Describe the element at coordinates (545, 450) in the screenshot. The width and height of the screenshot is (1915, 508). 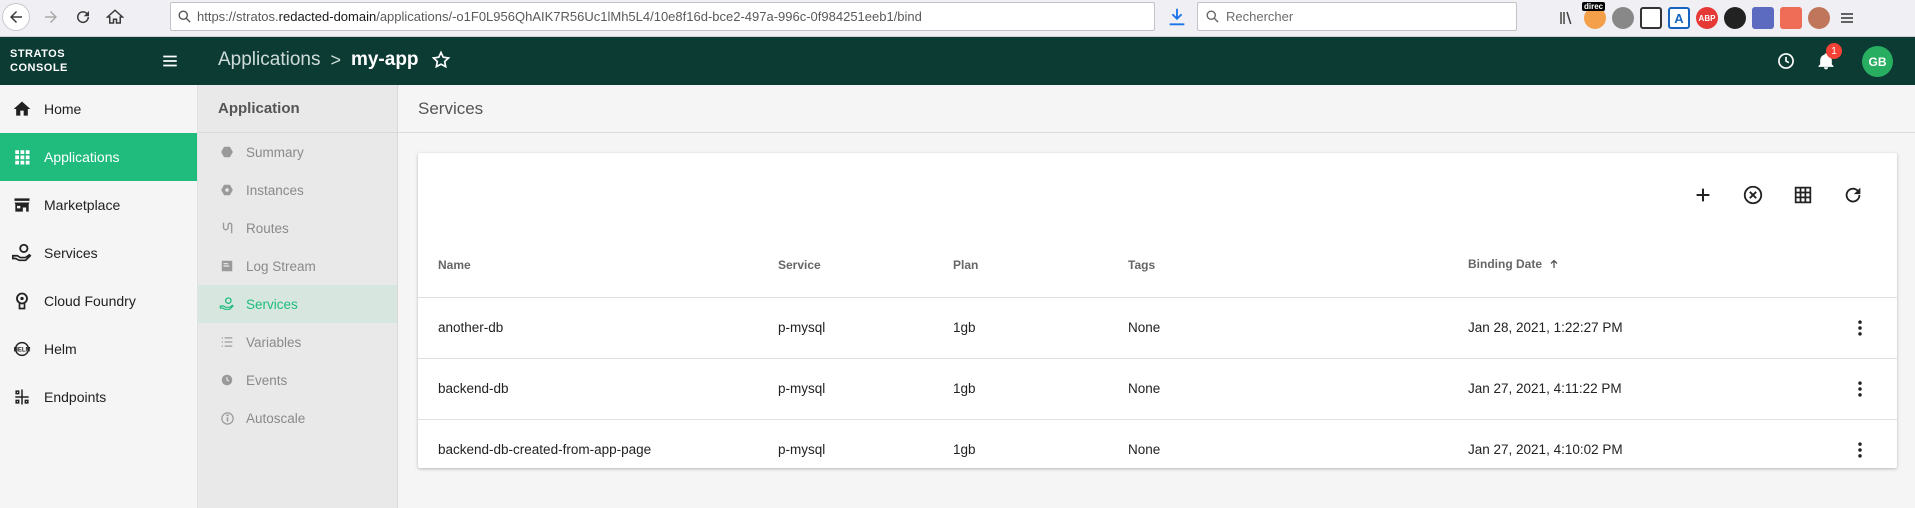
I see `cell-name: backend-db-created-from-app-page` at that location.